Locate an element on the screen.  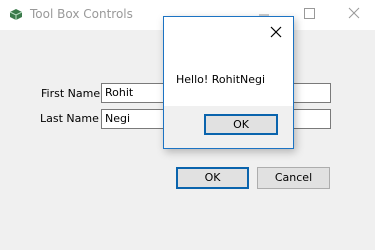
dialog-message: Hello! RohitNegi is located at coordinates (221, 79).